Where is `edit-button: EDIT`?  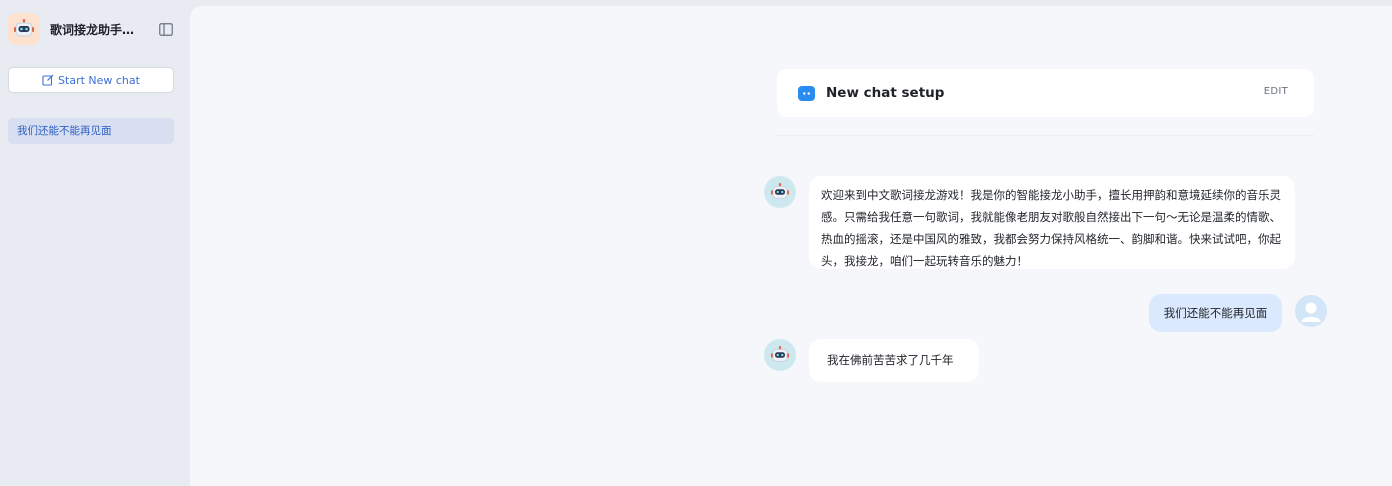
edit-button: EDIT is located at coordinates (1276, 91).